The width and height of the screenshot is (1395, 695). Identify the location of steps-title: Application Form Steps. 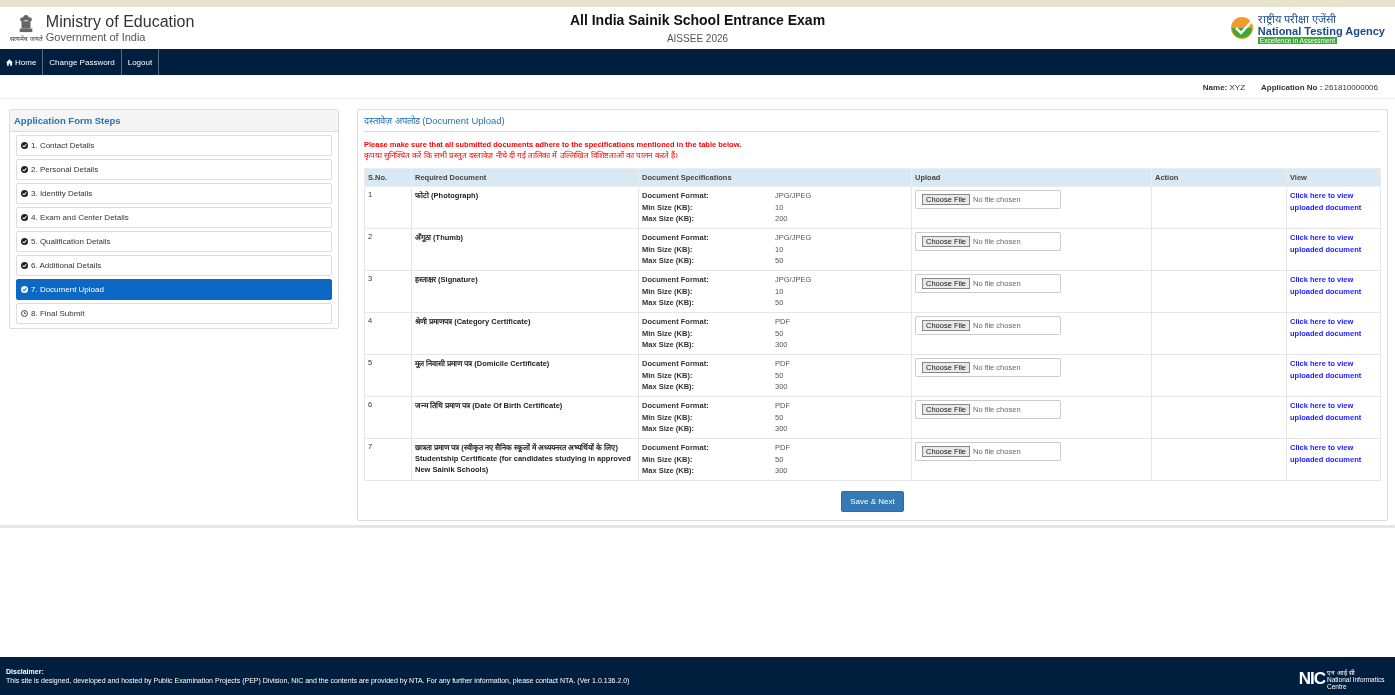
(174, 121).